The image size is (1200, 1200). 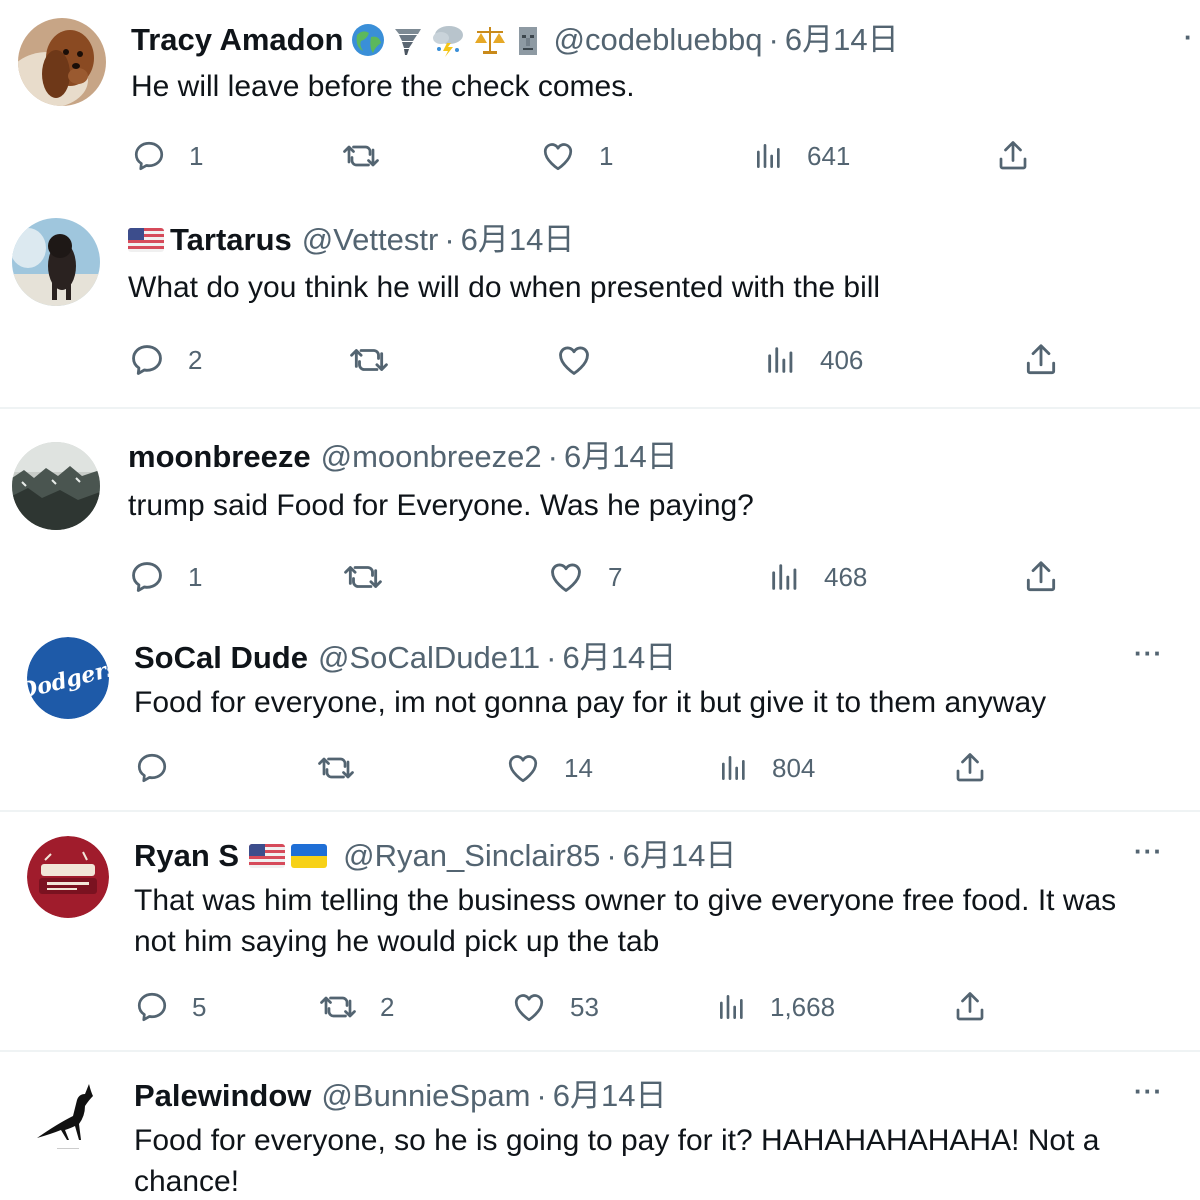 I want to click on user-handle: @Ryan_Sinclair85, so click(x=471, y=856).